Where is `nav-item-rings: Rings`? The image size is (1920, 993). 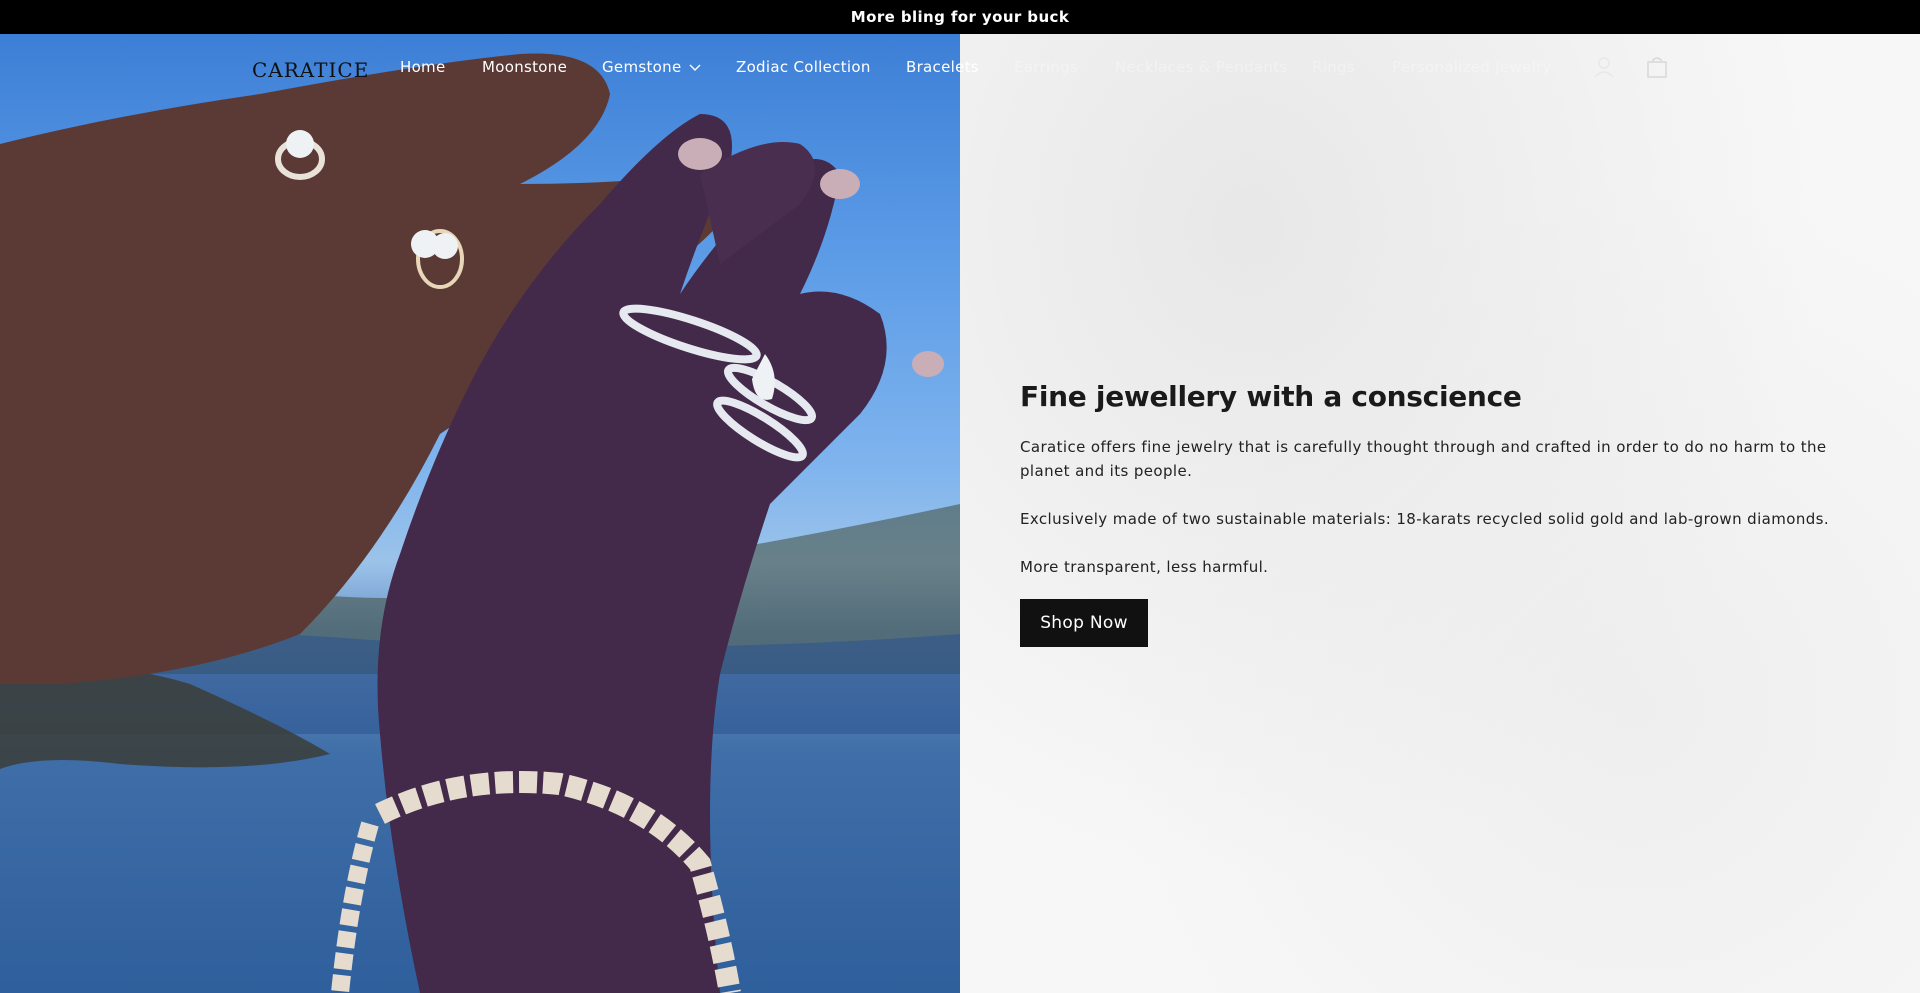
nav-item-rings: Rings is located at coordinates (1333, 67).